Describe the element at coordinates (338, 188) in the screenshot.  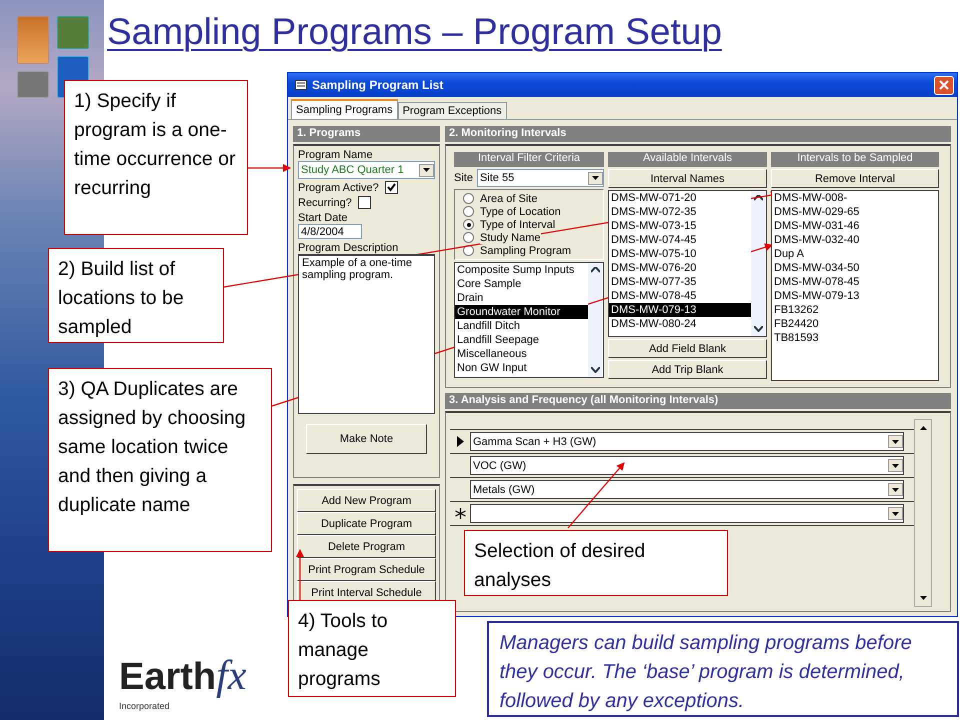
I see `checkbox-label: Program Active?` at that location.